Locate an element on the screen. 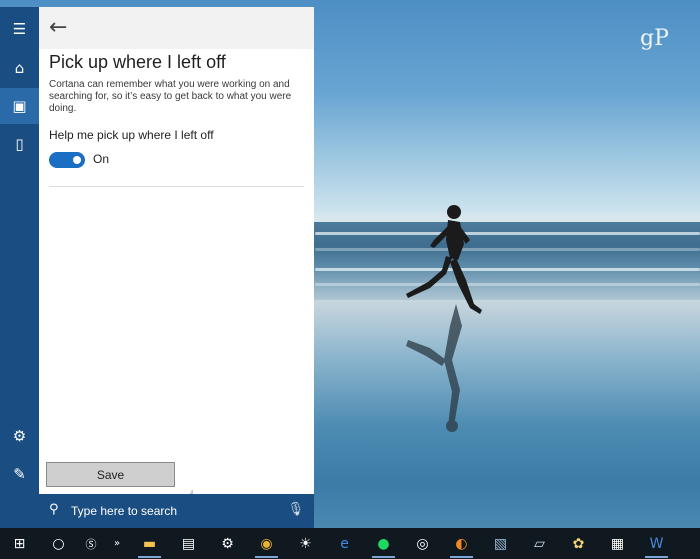 This screenshot has width=700, height=559. windows-start-icon: ⊞ is located at coordinates (19, 543).